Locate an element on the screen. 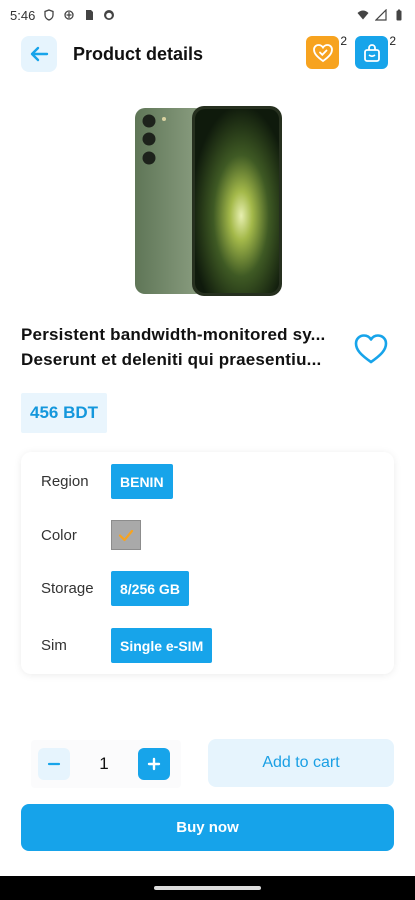 The image size is (415, 900). minus-icon is located at coordinates (54, 764).